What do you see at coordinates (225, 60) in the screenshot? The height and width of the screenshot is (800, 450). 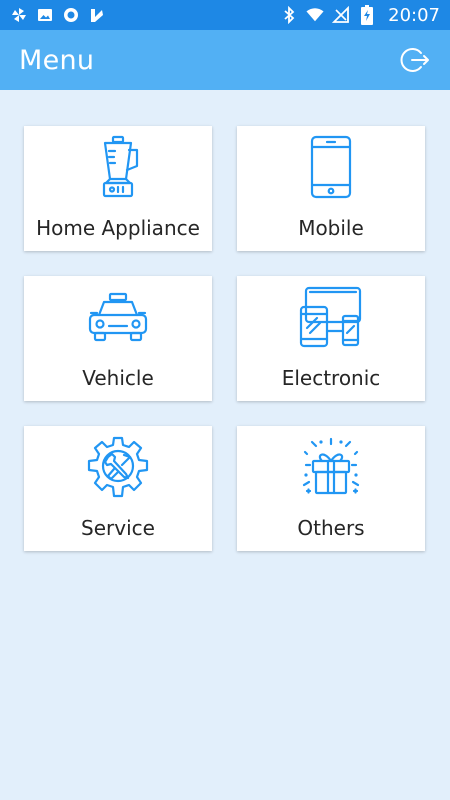 I see `app-bar: Menu` at bounding box center [225, 60].